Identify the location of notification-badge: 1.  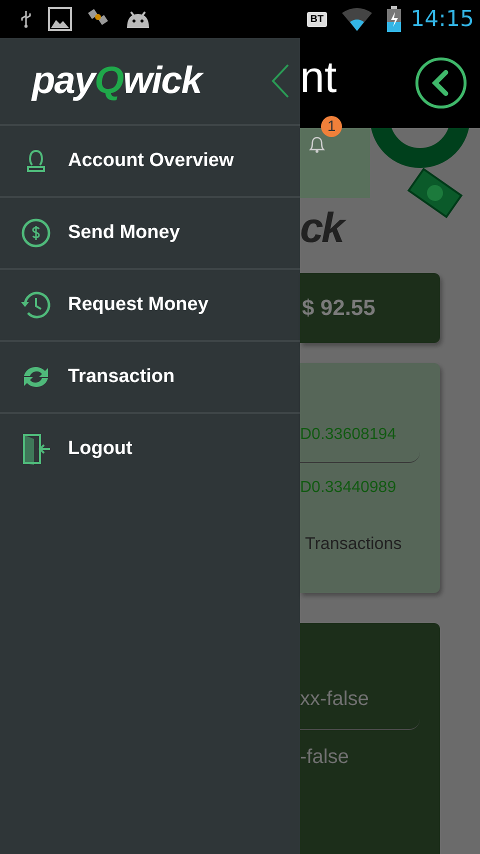
(331, 126).